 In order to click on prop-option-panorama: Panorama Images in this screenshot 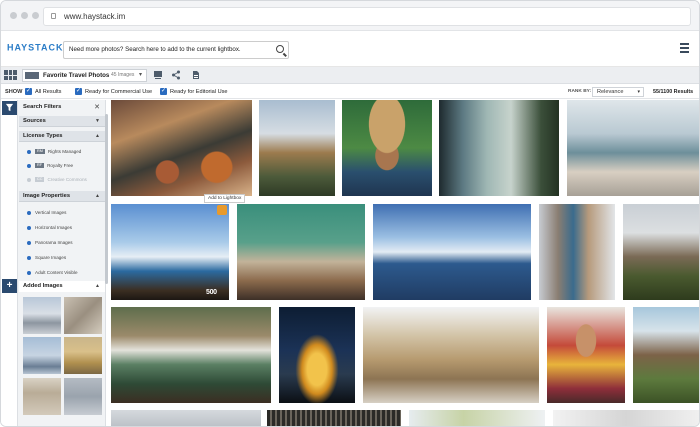, I will do `click(50, 242)`.